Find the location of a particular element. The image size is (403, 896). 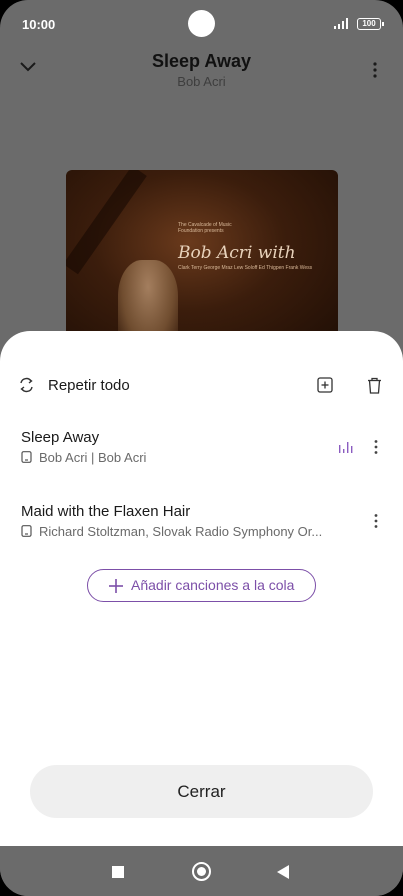

more-vertical-icon is located at coordinates (375, 70).